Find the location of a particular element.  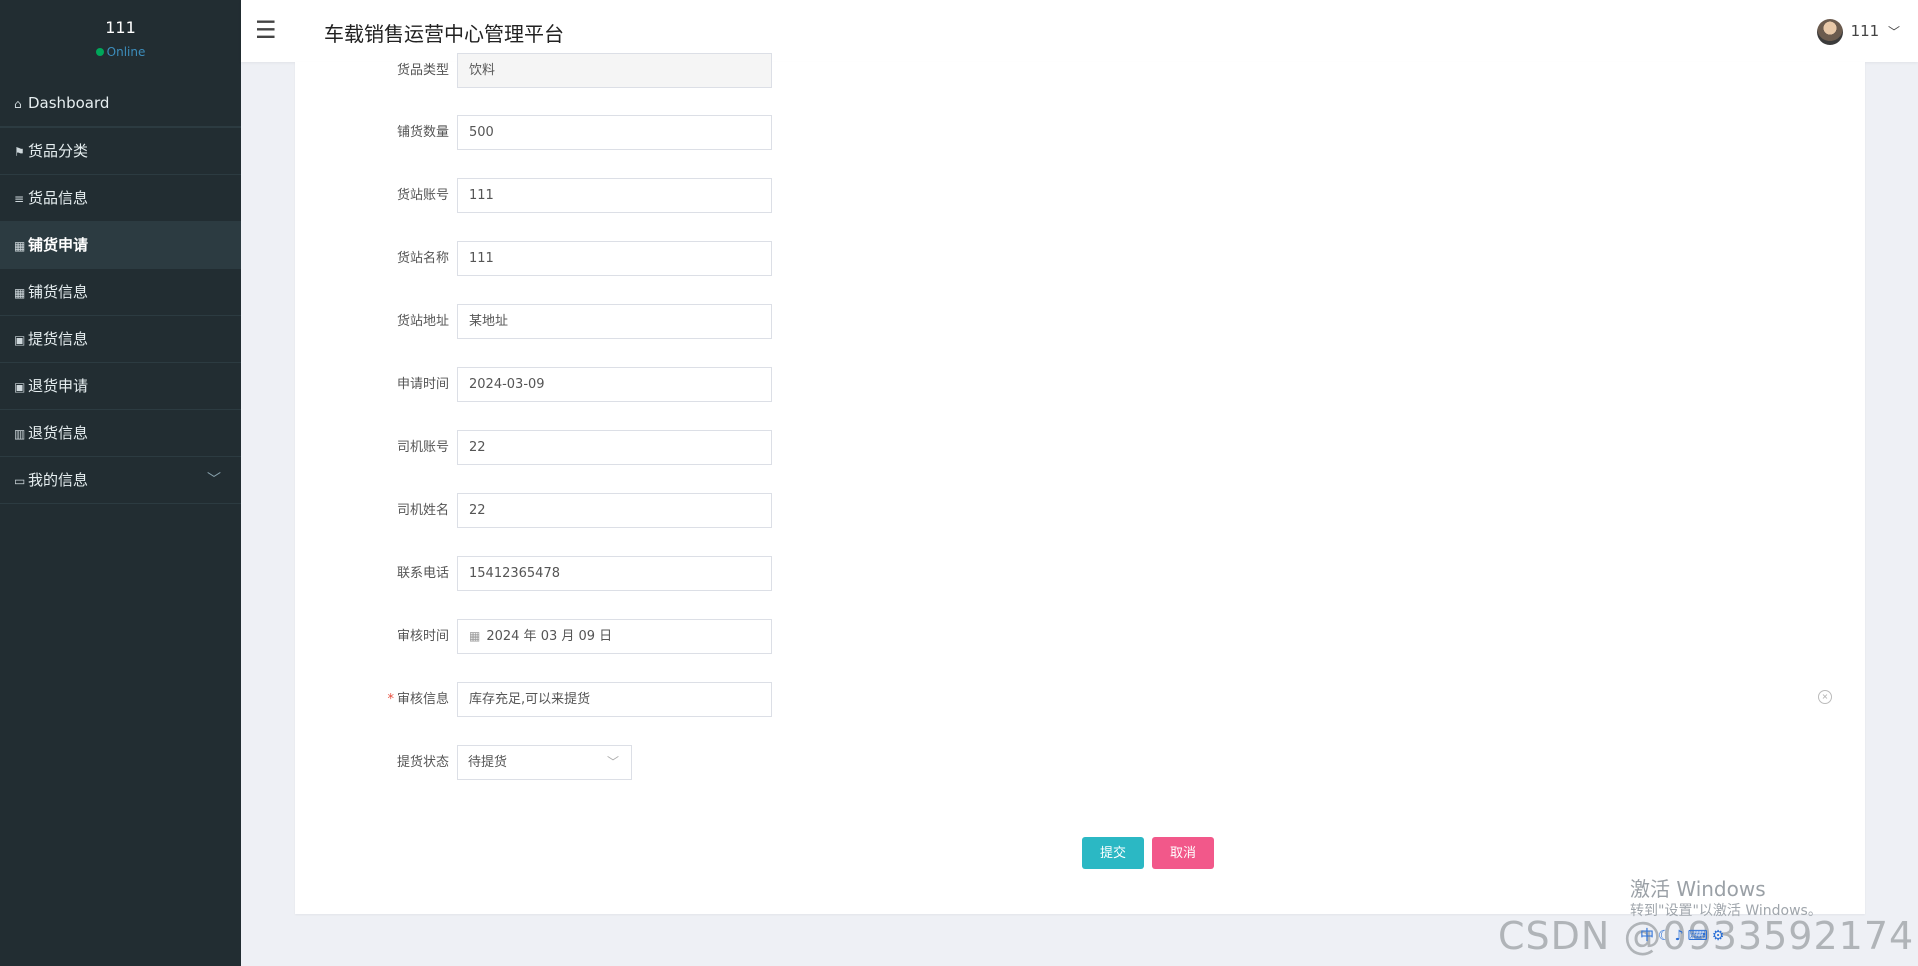

sidebar-item-label: 铺货申请 is located at coordinates (58, 245).